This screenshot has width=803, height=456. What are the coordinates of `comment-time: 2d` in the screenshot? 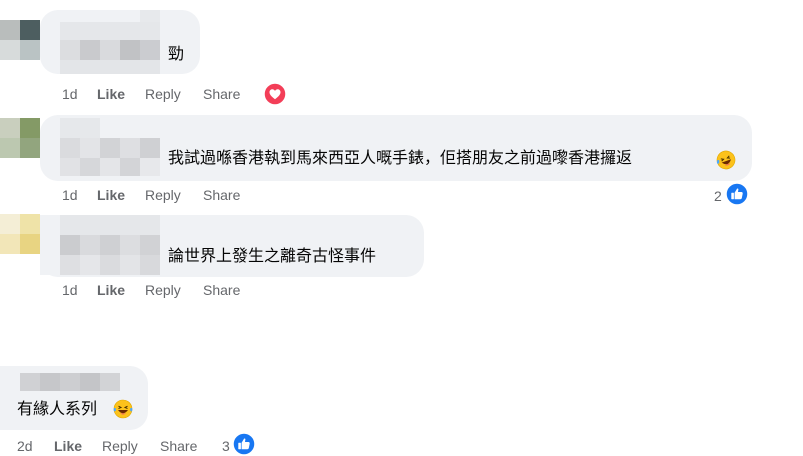 It's located at (25, 446).